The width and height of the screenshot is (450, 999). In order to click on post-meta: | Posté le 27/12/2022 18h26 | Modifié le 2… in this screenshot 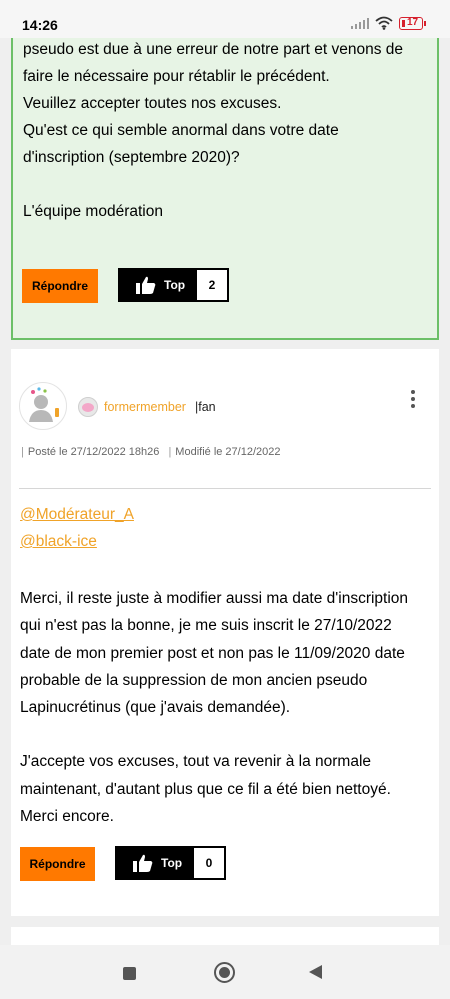, I will do `click(151, 452)`.